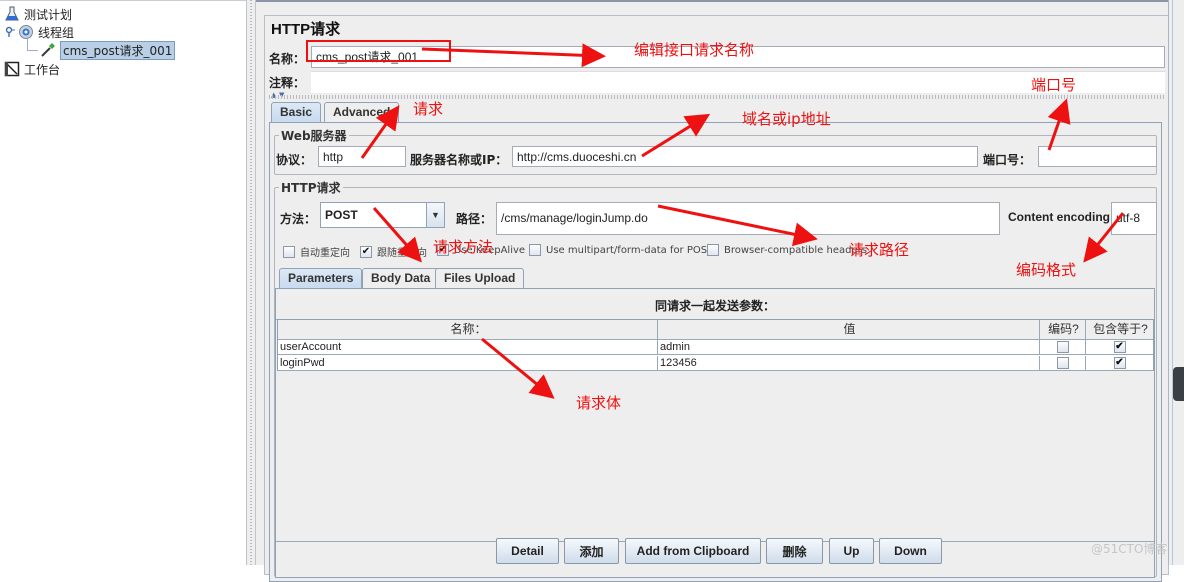 This screenshot has width=1184, height=582. What do you see at coordinates (468, 329) in the screenshot?
I see `column-header-name: 名称：` at bounding box center [468, 329].